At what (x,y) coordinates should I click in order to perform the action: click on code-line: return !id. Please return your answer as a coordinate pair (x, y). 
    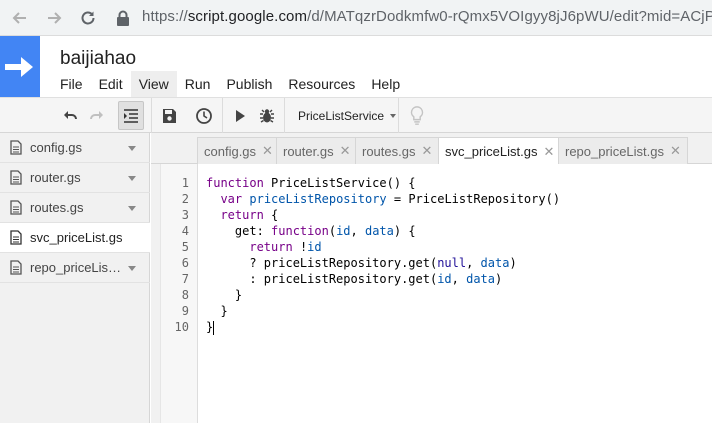
    Looking at the image, I should click on (264, 247).